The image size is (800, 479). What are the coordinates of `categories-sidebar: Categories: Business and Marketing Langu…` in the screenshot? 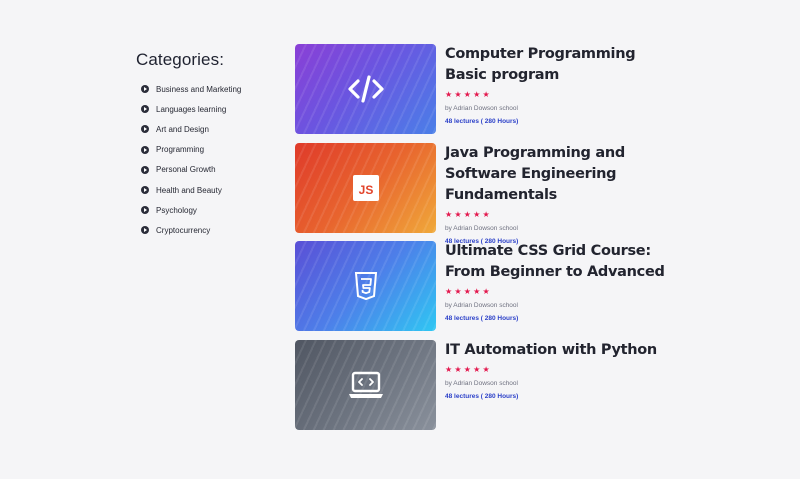 It's located at (211, 145).